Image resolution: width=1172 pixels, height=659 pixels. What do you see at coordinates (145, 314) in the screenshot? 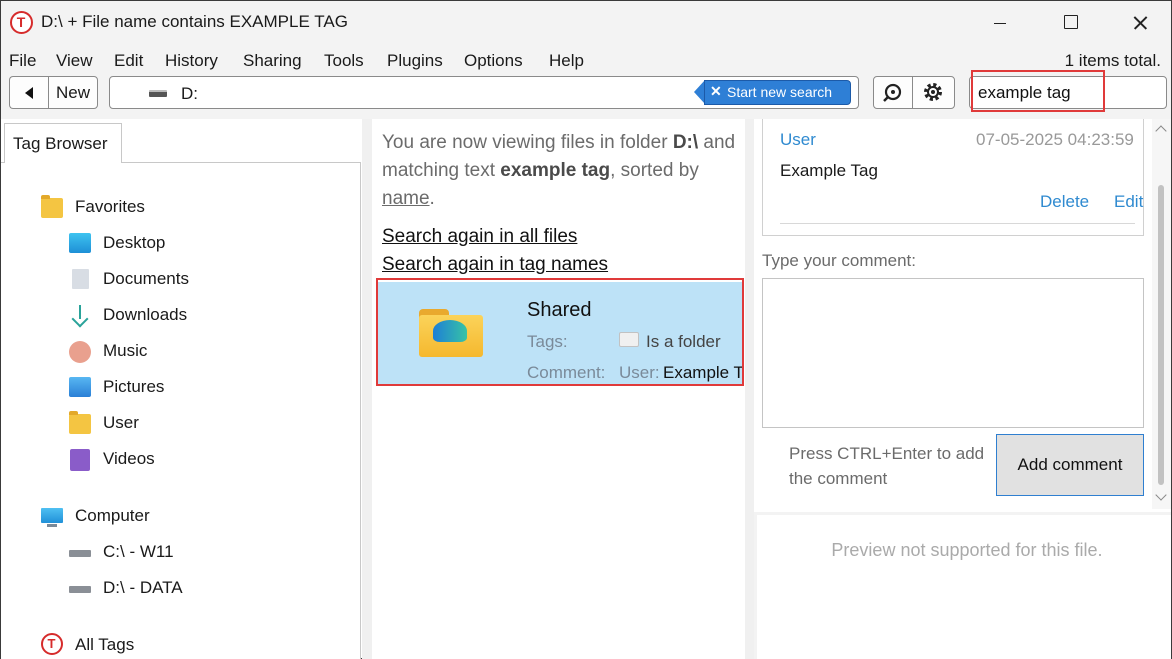
I see `tree-item-label: Downloads` at bounding box center [145, 314].